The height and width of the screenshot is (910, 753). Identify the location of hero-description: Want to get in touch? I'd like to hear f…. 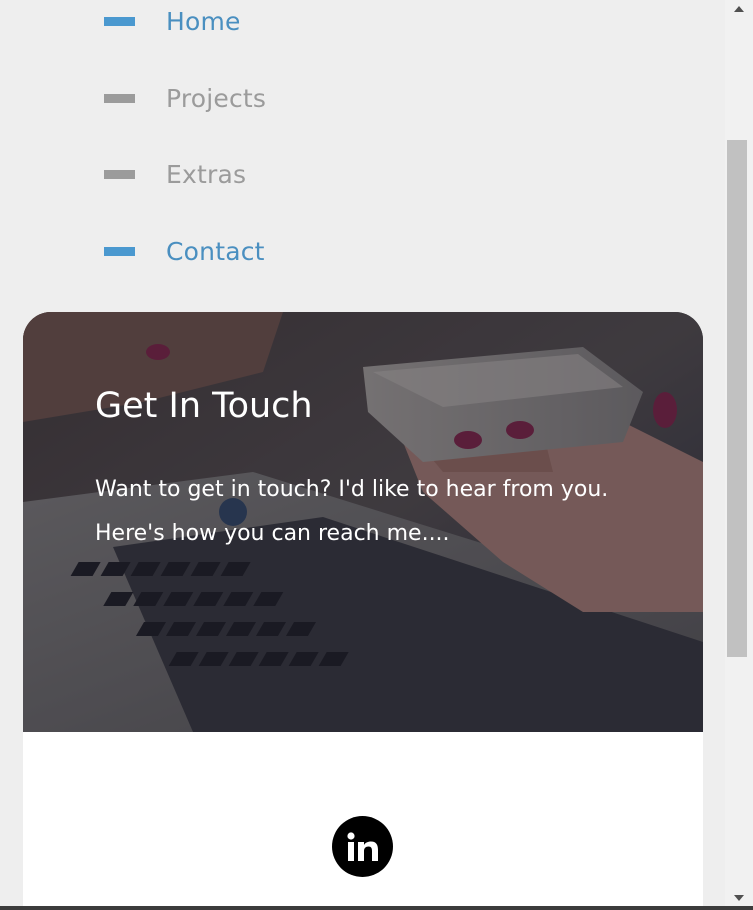
(375, 512).